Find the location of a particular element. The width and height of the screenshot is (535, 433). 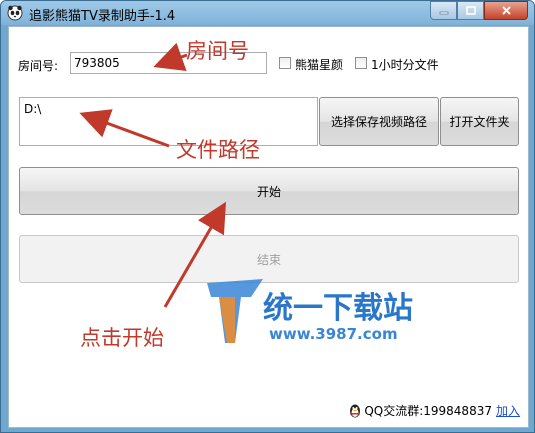

annotation-path: 文件路径 is located at coordinates (218, 150).